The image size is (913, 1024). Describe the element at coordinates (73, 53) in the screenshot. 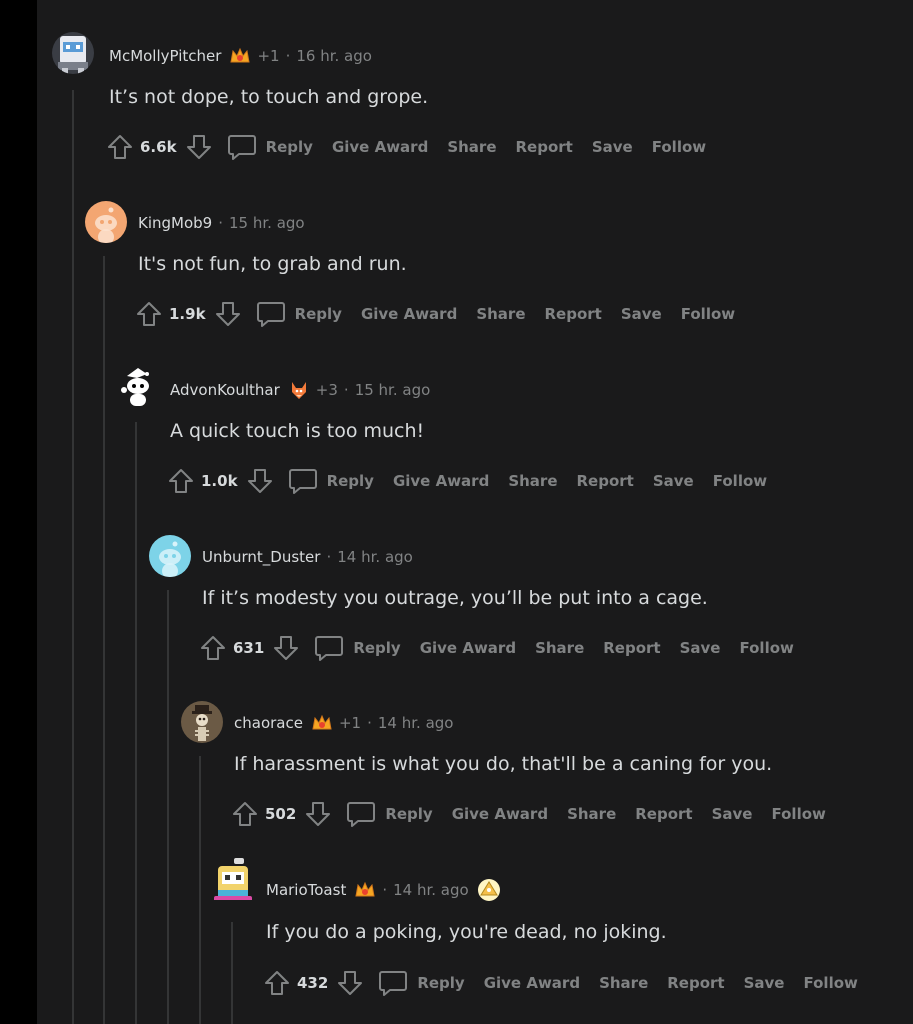

I see `robot-avatar-icon` at that location.